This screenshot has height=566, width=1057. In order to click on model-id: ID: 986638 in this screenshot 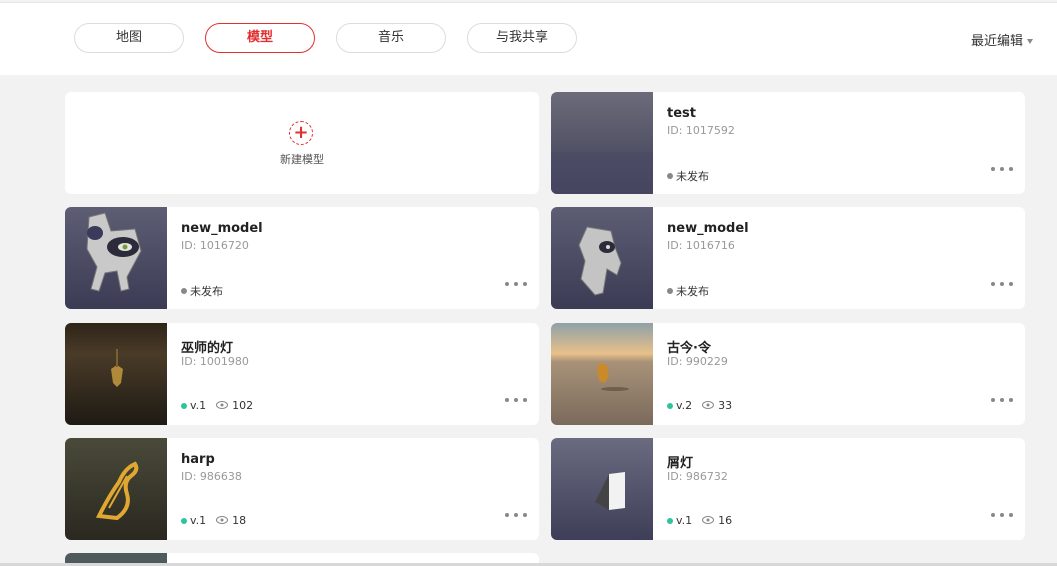, I will do `click(211, 476)`.